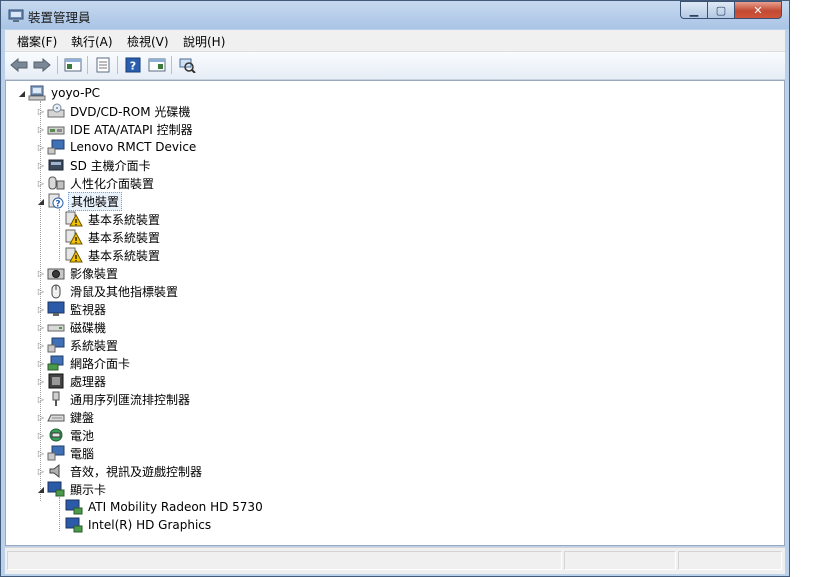 This screenshot has height=577, width=819. What do you see at coordinates (124, 291) in the screenshot?
I see `tree-item-label: 滑鼠及其他指標裝置` at bounding box center [124, 291].